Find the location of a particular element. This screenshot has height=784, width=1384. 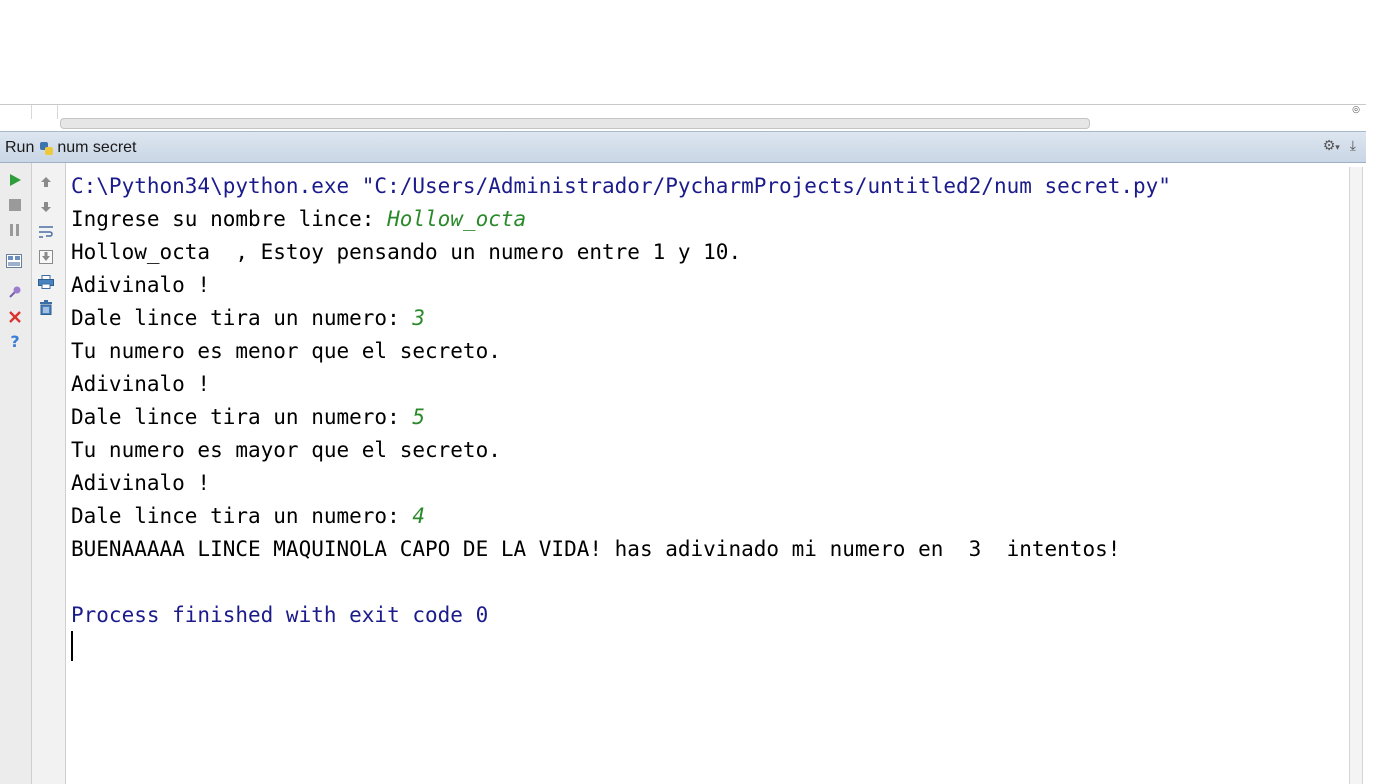

scroll-up-icon is located at coordinates (46, 182).